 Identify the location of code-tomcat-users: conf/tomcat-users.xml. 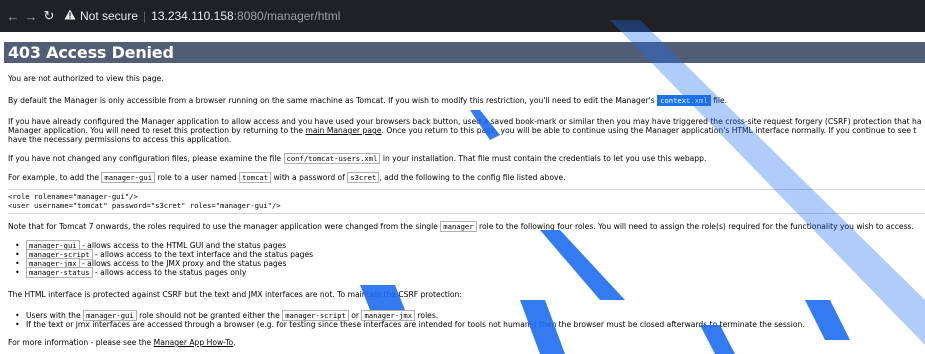
(332, 158).